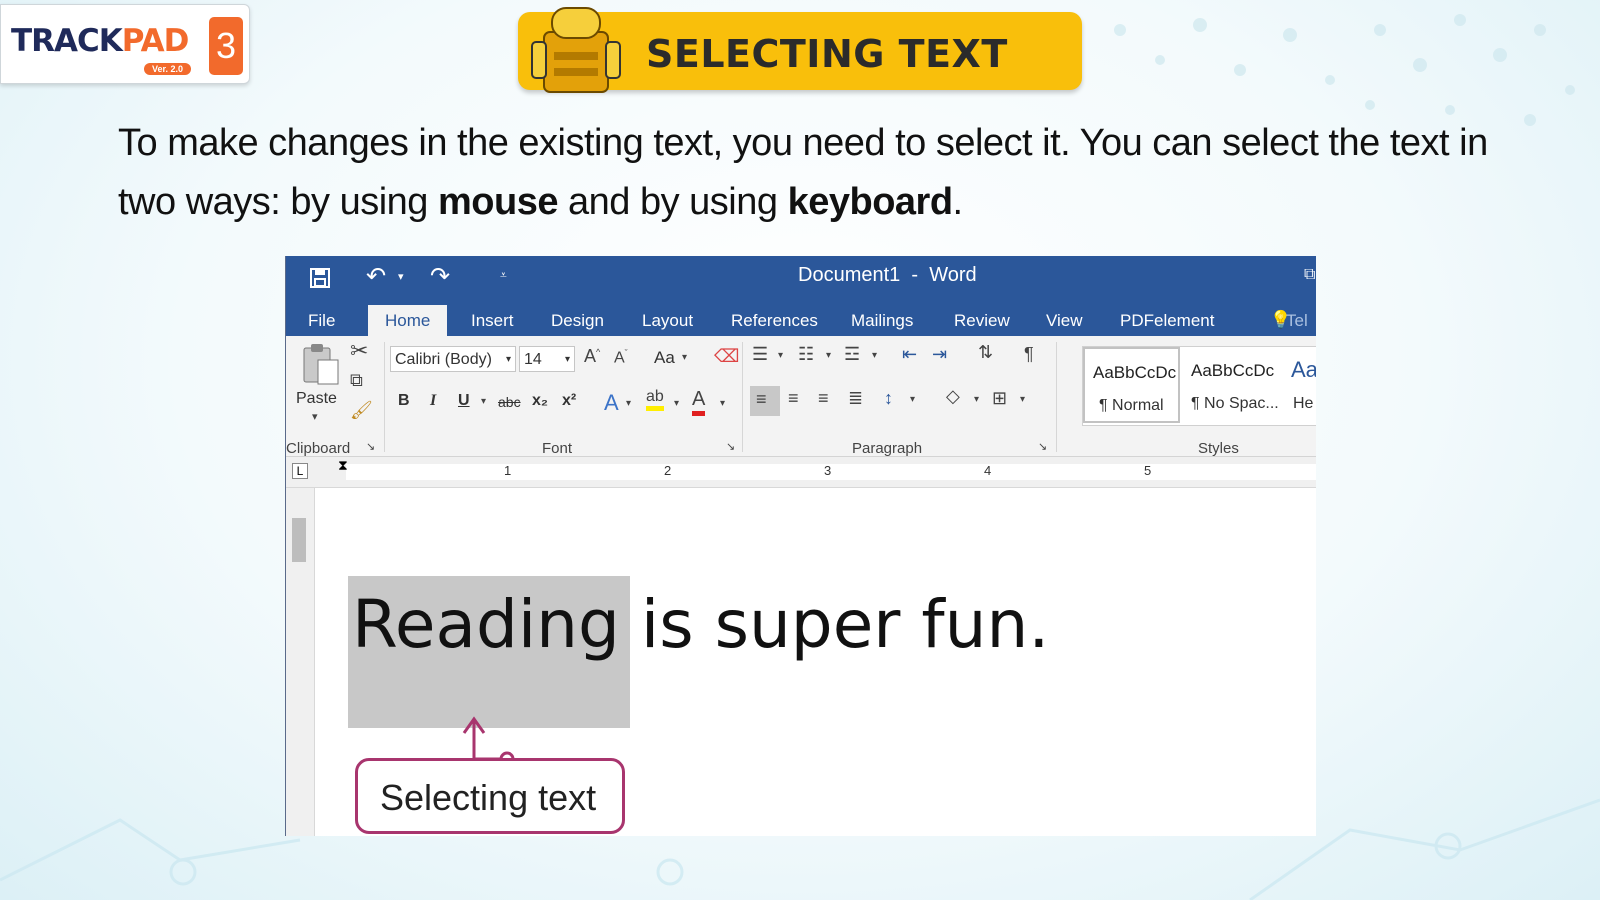  I want to click on horizontal-ruler: L ⧗ 1 2 3 4 5, so click(801, 472).